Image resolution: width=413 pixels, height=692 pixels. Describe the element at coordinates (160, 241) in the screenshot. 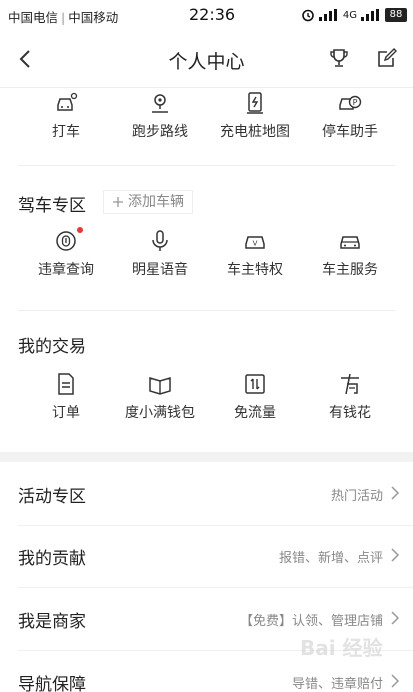

I see `microphone-icon` at that location.